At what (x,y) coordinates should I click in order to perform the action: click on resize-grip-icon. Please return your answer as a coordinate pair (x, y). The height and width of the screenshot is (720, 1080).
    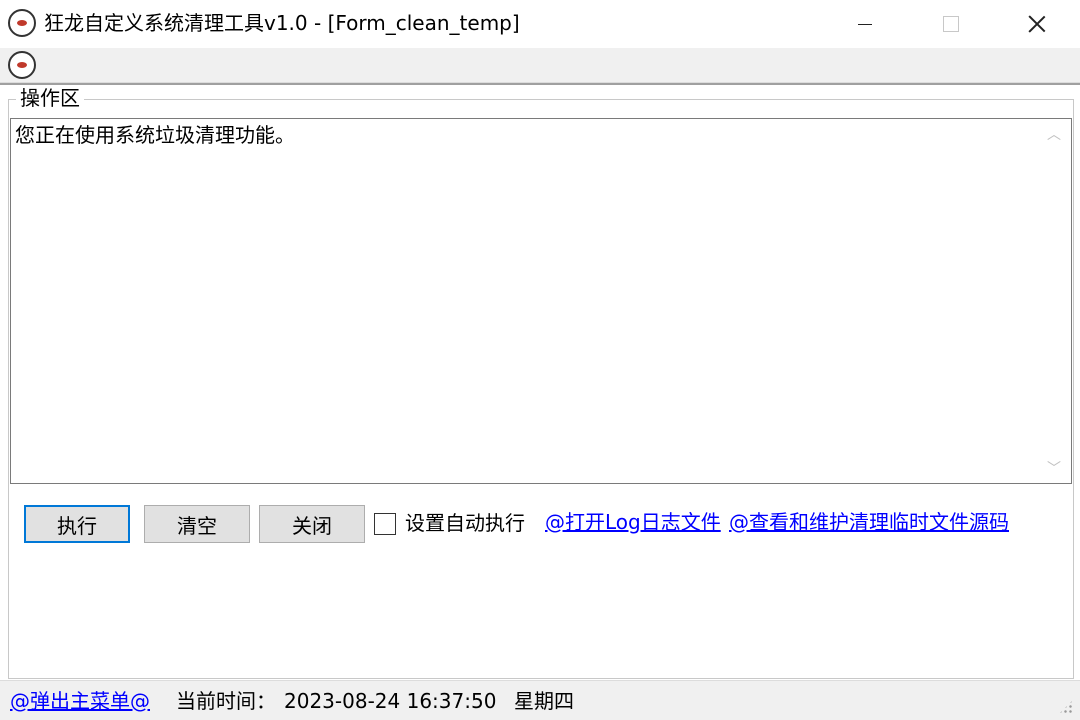
    Looking at the image, I should click on (1066, 707).